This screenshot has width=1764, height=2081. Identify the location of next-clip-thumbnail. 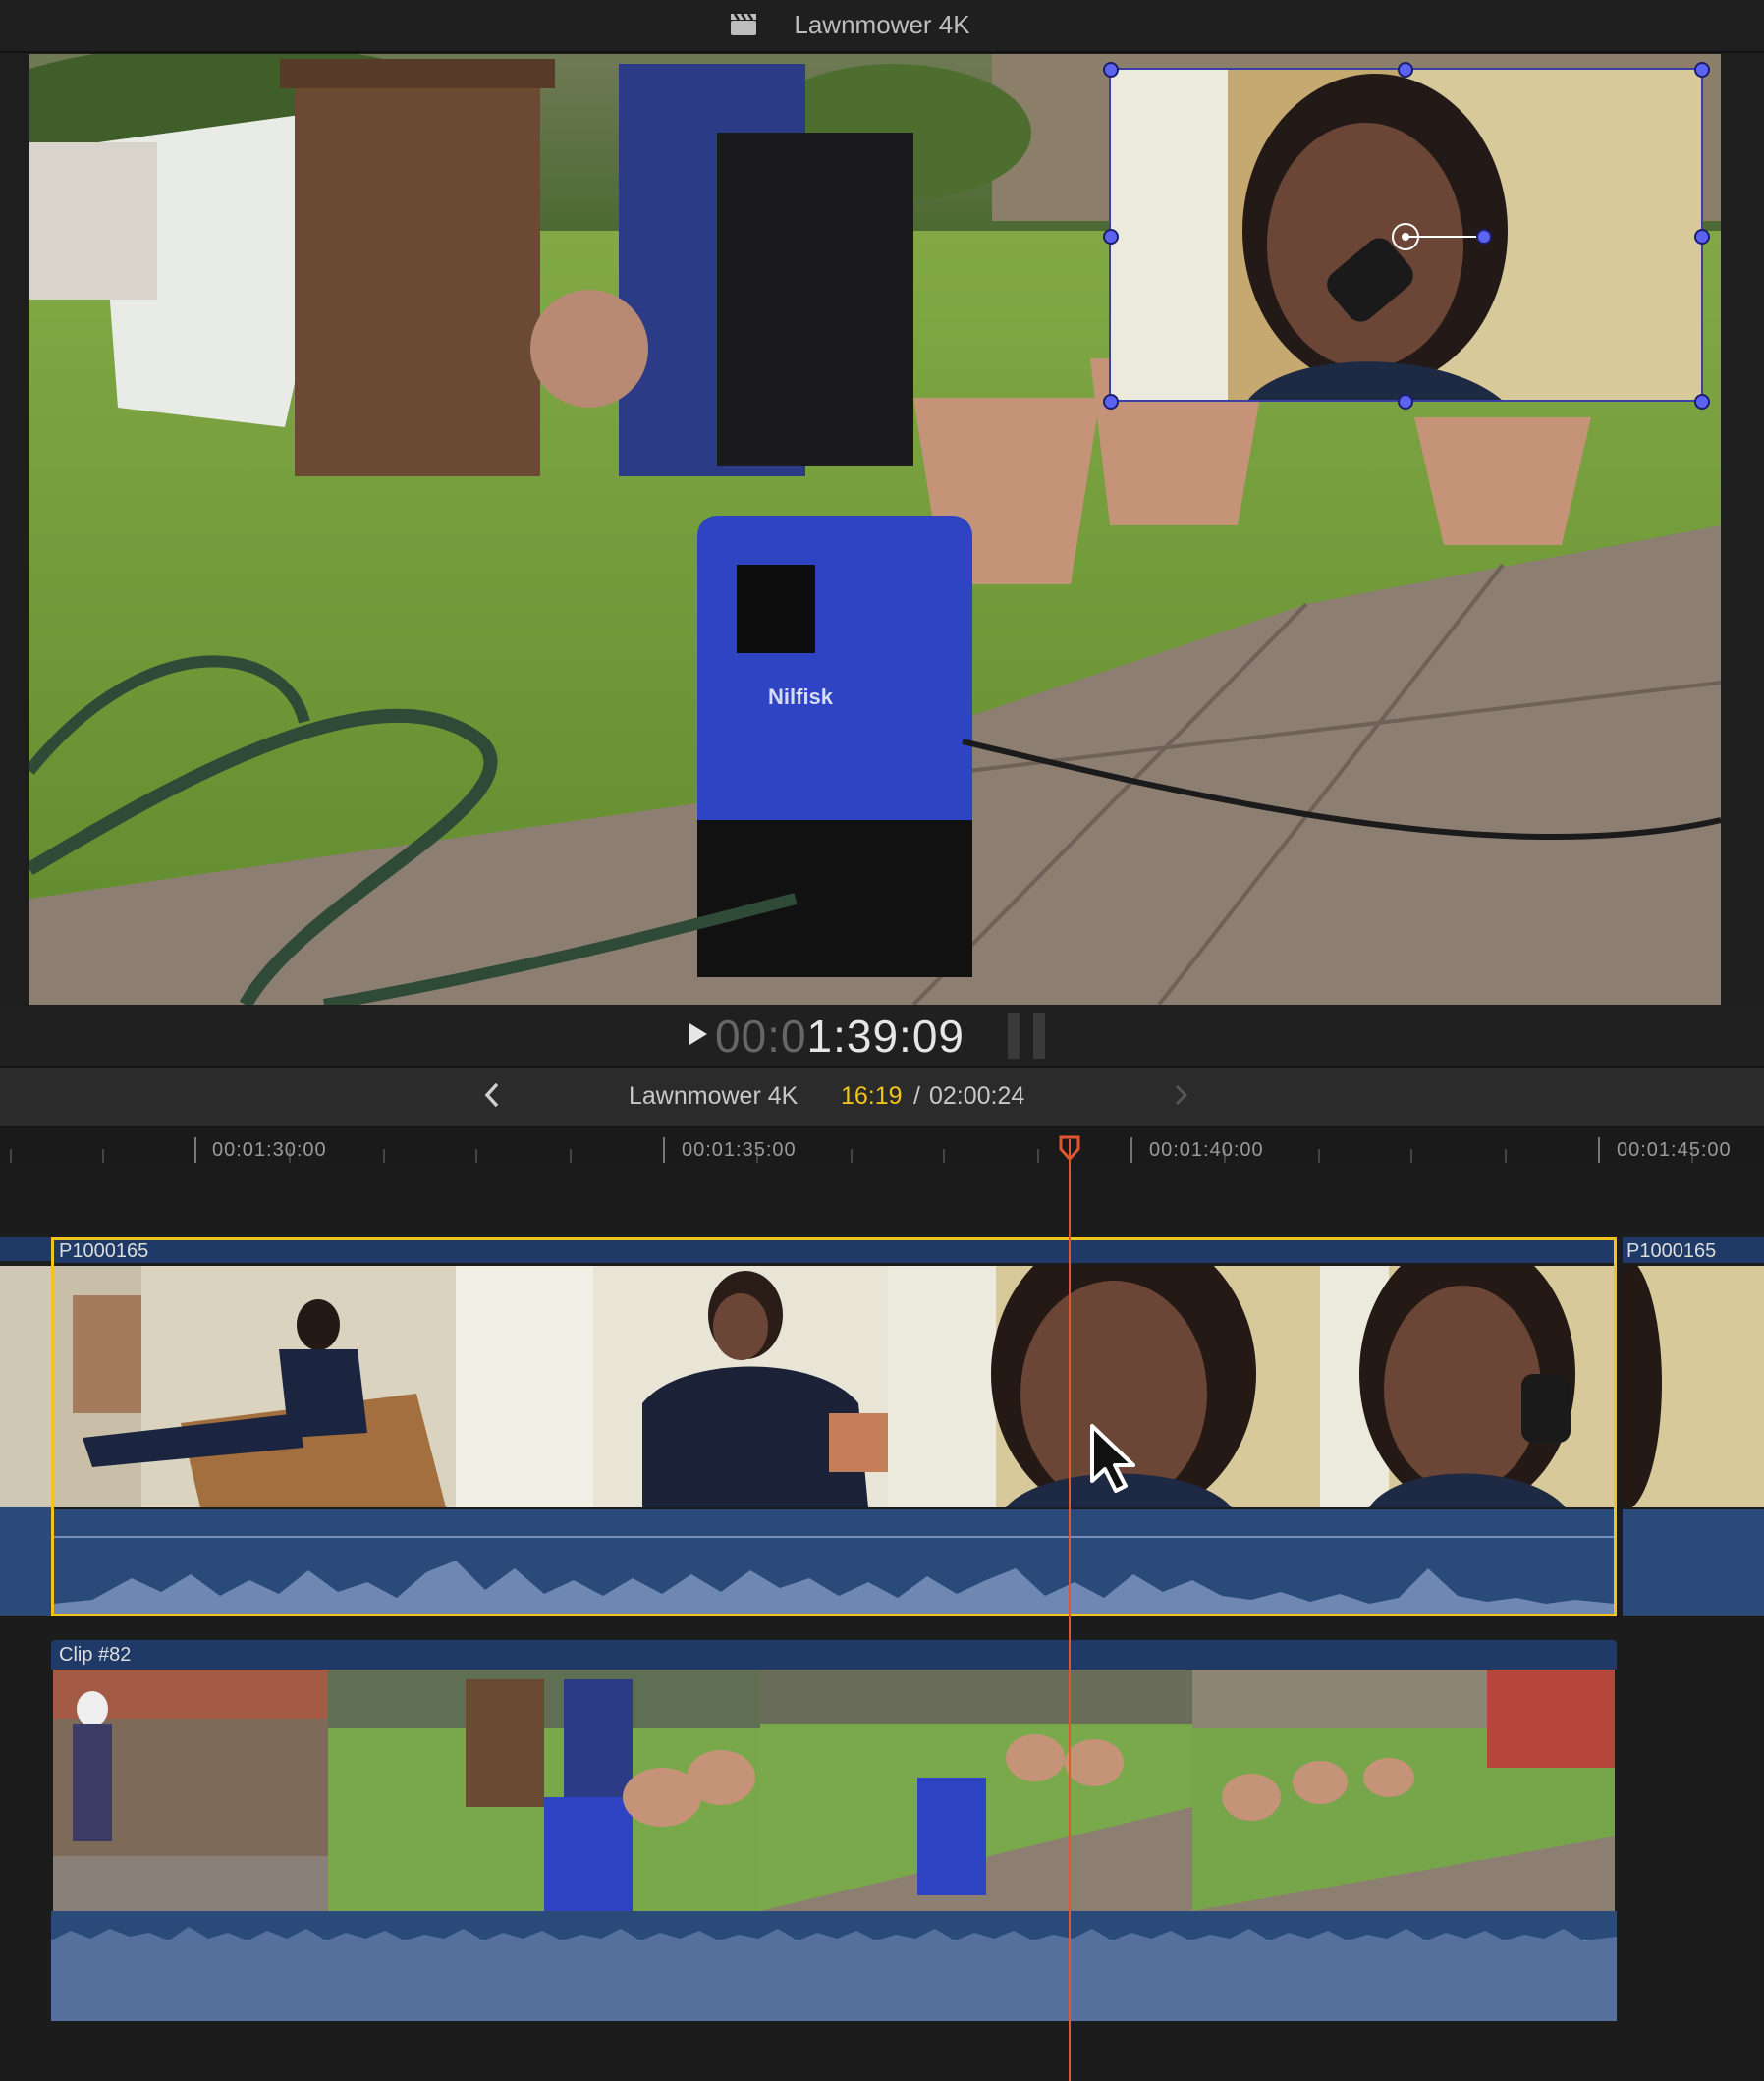
(1693, 1386).